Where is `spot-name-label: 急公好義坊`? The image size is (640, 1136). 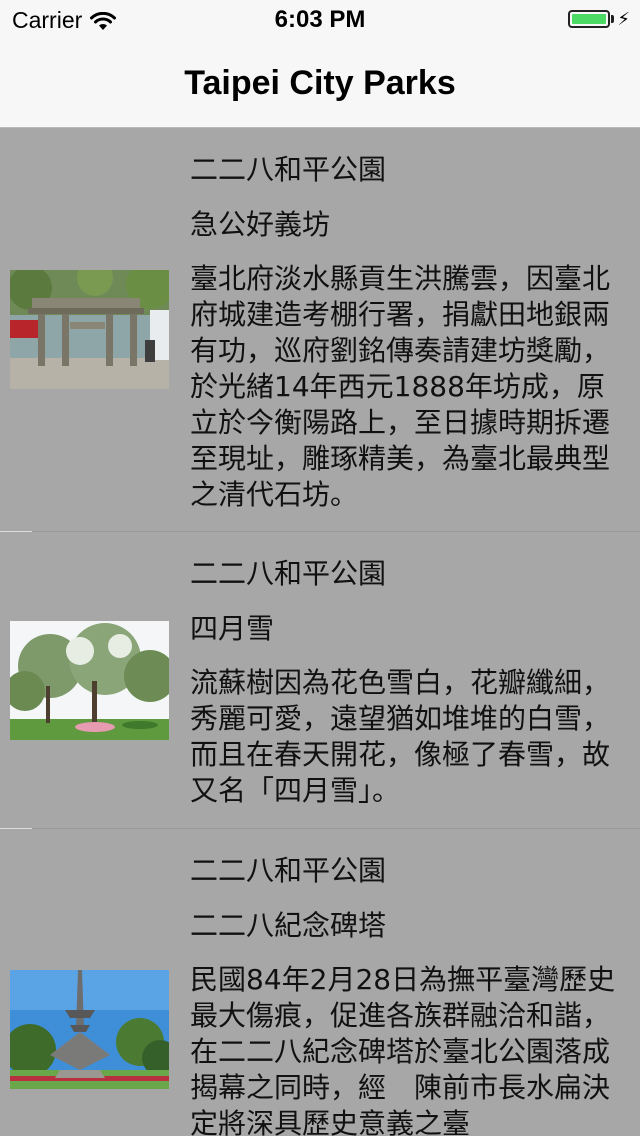
spot-name-label: 急公好義坊 is located at coordinates (260, 224).